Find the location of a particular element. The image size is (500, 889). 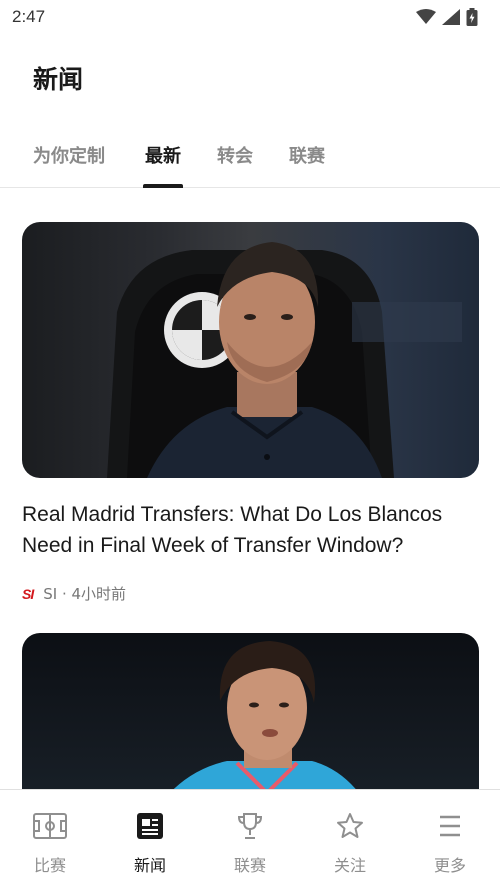

tab-transfers: 转会 is located at coordinates (235, 165).